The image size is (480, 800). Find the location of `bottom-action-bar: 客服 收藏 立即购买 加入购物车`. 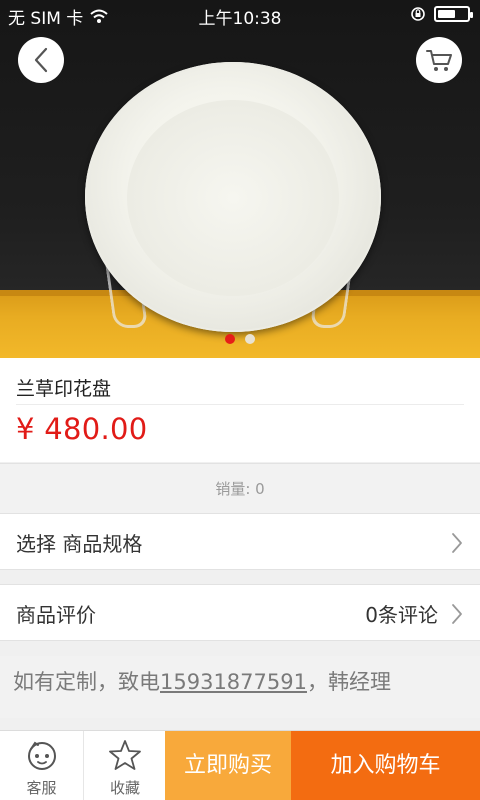

bottom-action-bar: 客服 收藏 立即购买 加入购物车 is located at coordinates (240, 765).